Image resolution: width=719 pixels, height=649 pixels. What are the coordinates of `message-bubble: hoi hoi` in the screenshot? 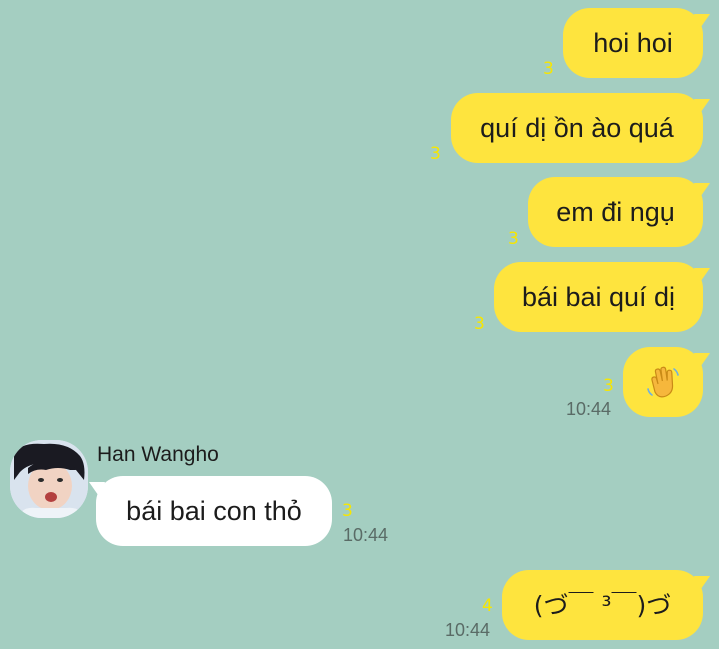 It's located at (633, 43).